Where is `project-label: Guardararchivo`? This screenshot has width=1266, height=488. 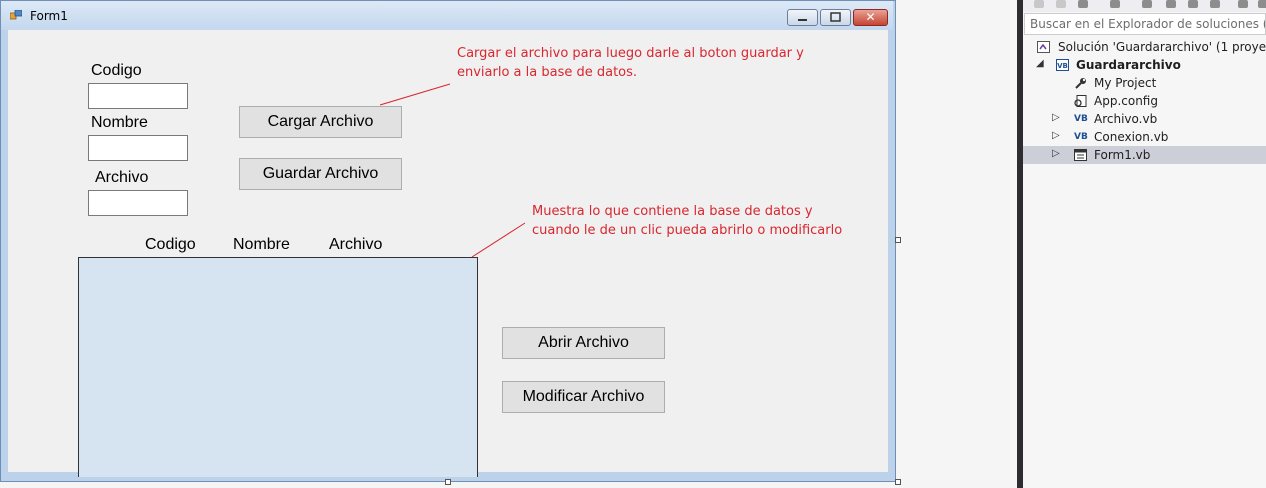
project-label: Guardararchivo is located at coordinates (1128, 65).